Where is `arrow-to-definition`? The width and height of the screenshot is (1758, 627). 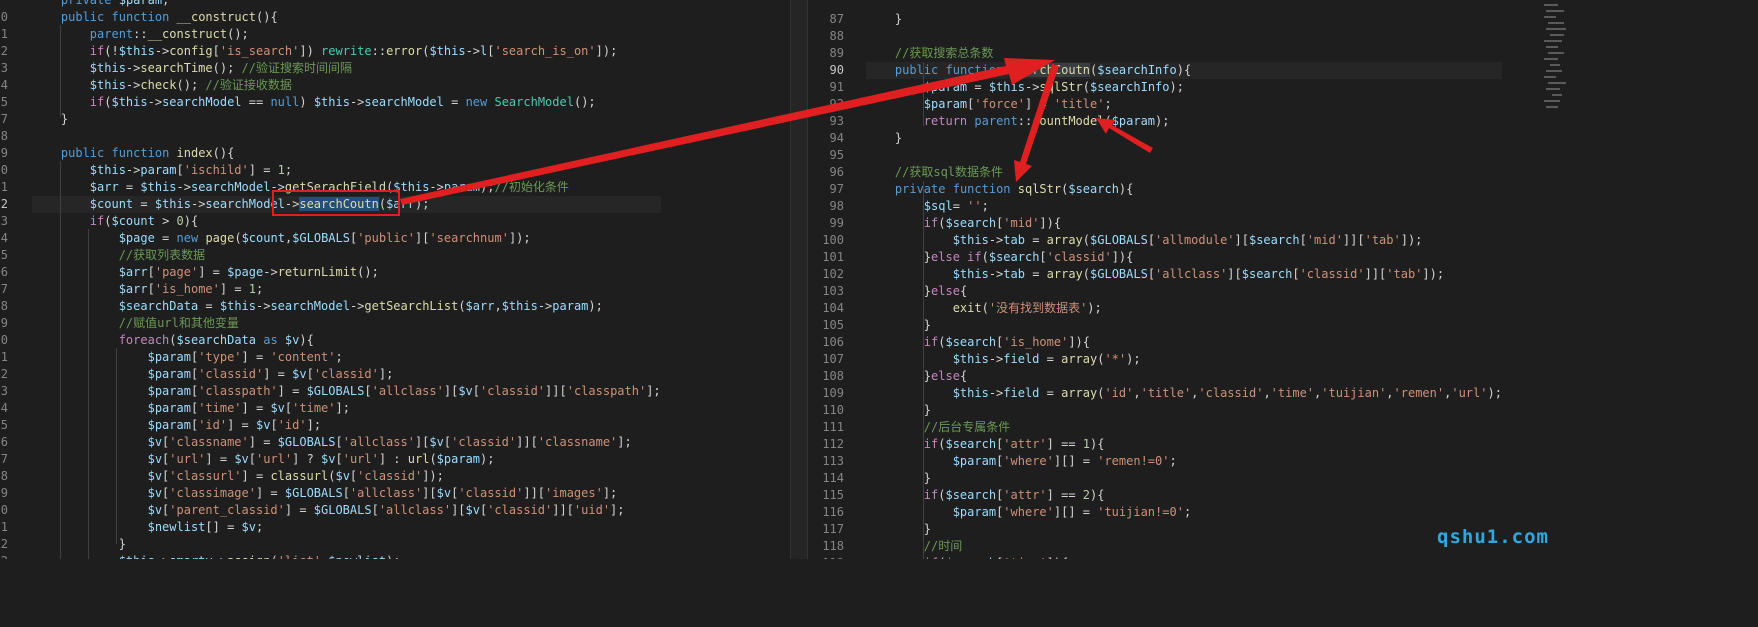 arrow-to-definition is located at coordinates (727, 131).